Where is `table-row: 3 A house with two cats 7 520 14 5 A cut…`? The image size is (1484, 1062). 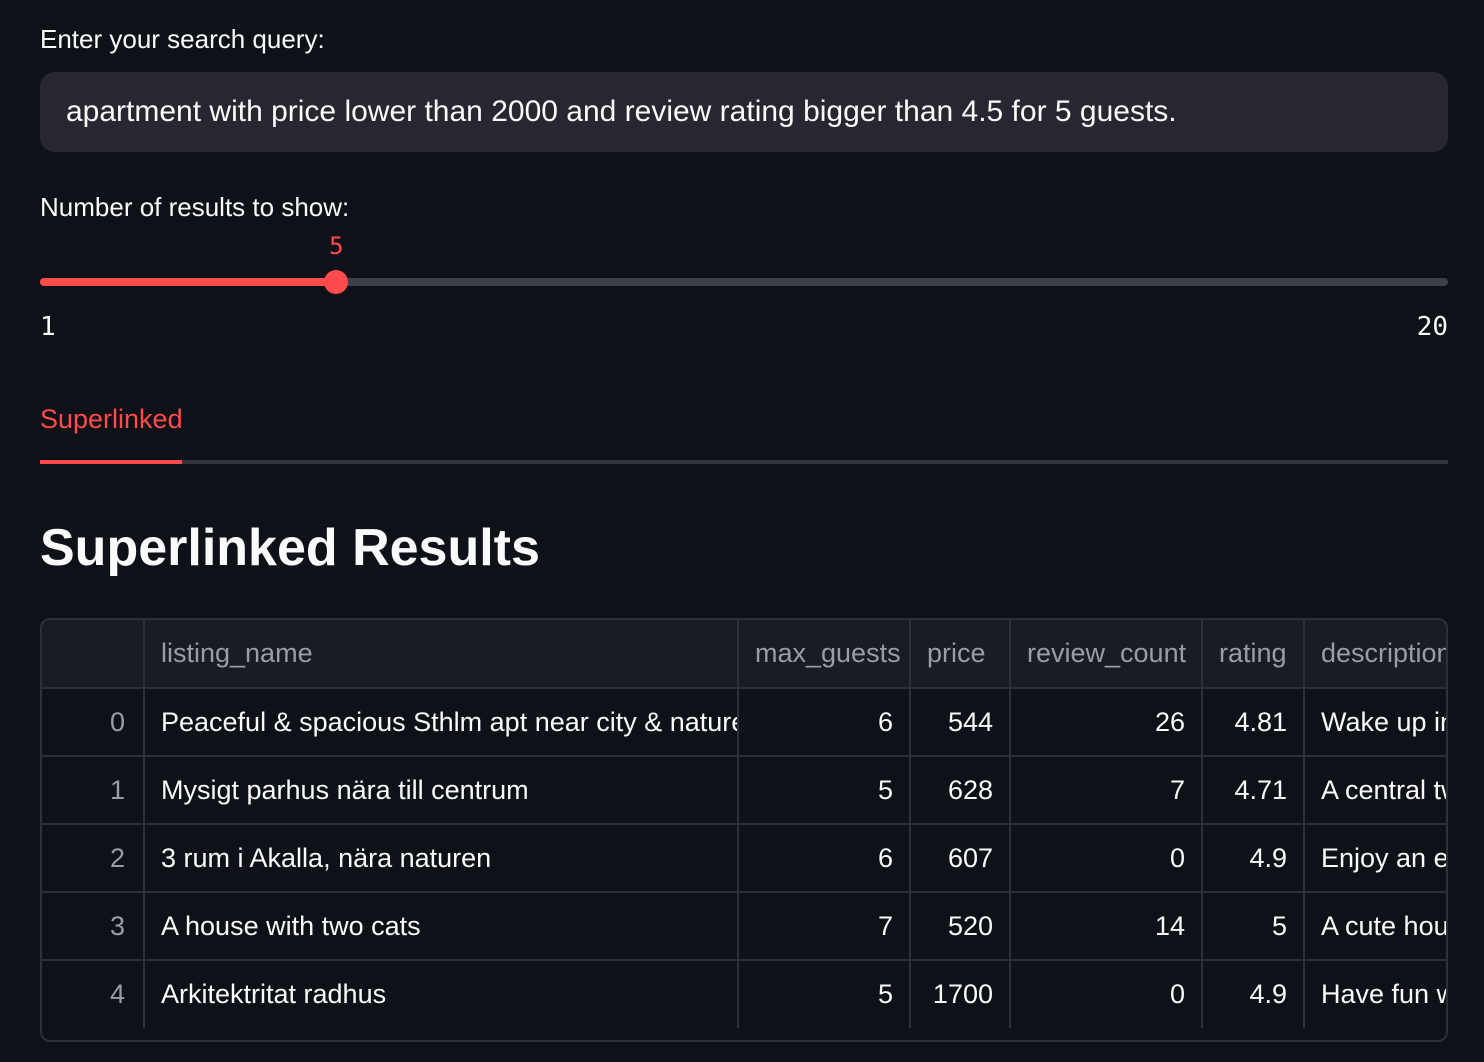 table-row: 3 A house with two cats 7 520 14 5 A cut… is located at coordinates (744, 926).